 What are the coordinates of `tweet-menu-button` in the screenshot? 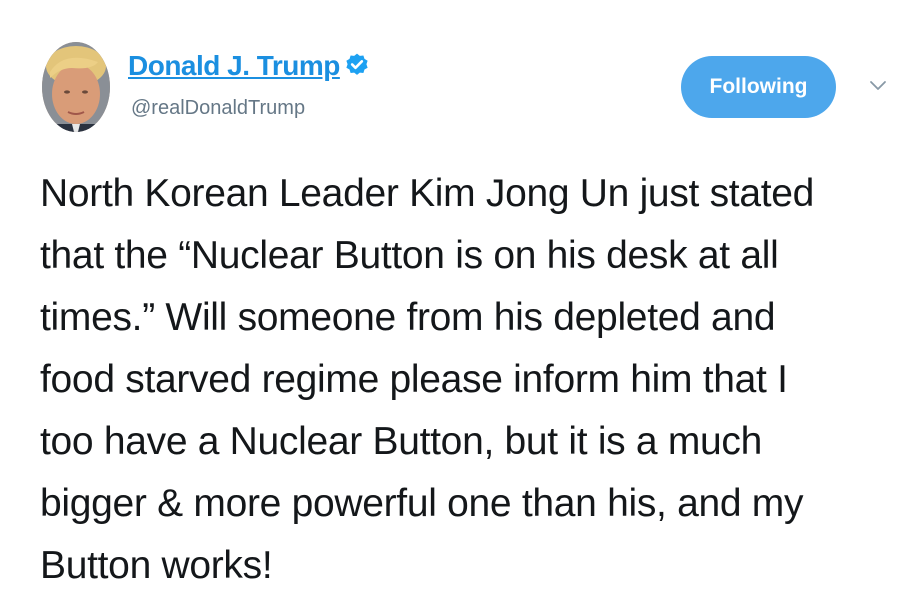 It's located at (878, 86).